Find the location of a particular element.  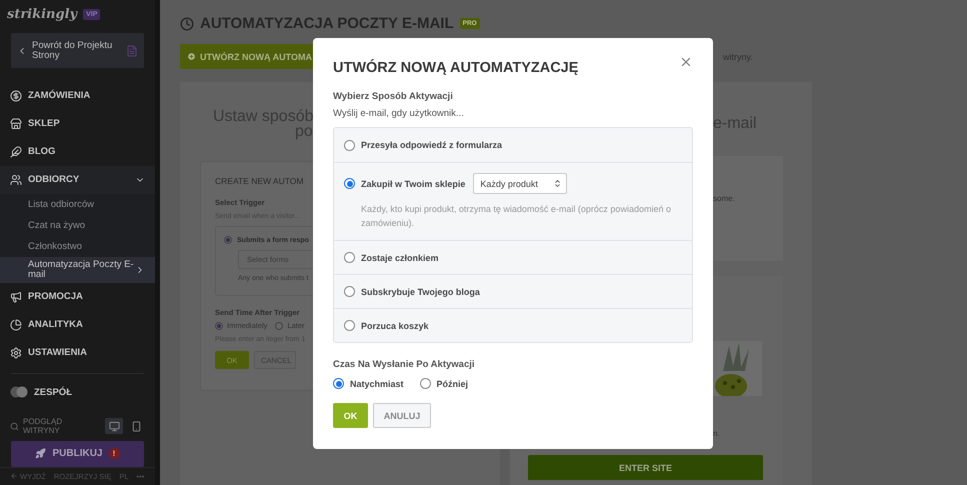

trigger-label: Subskrybuje Twojego bloga is located at coordinates (420, 291).